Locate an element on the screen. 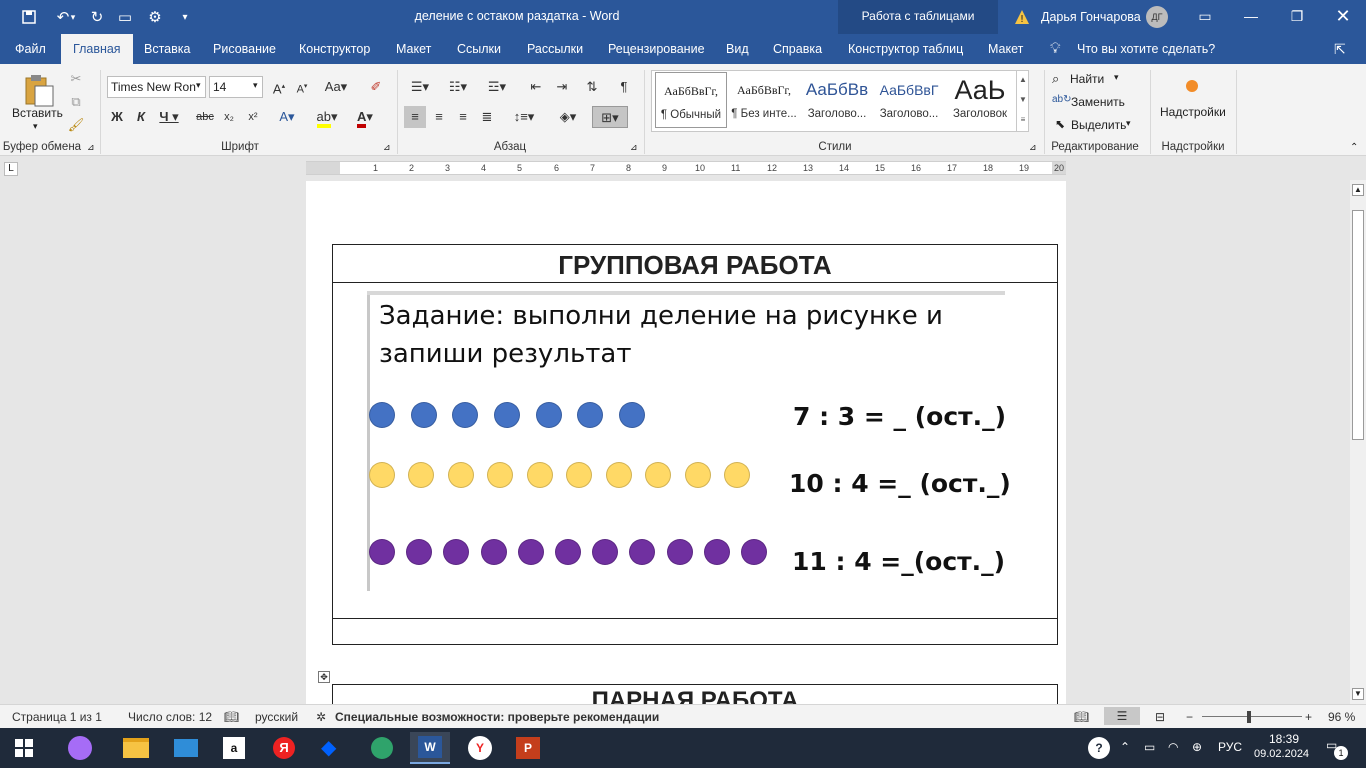  amazon-icon: a is located at coordinates (234, 748).